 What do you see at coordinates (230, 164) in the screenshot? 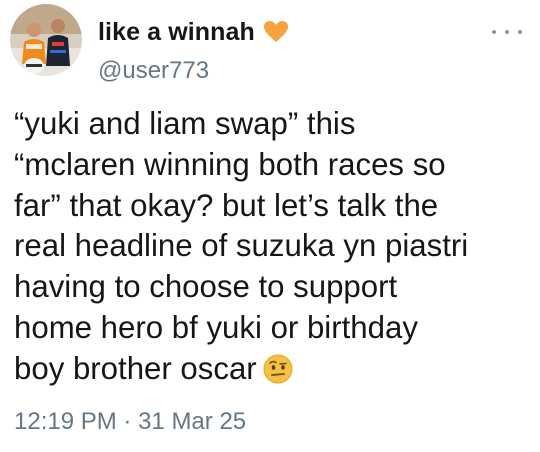
I see `tweet-text-line: “mclaren winning both races so` at bounding box center [230, 164].